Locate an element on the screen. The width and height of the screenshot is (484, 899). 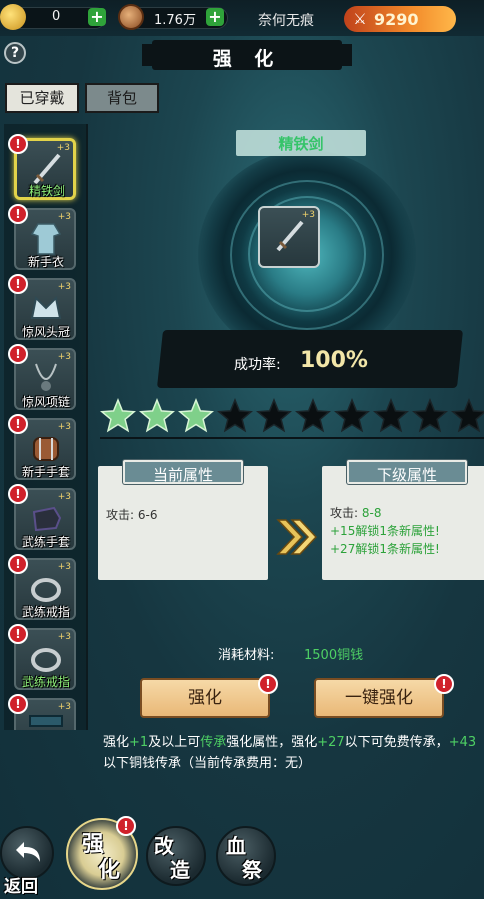
equipment-label: 惊风头冠 is located at coordinates (45, 332).